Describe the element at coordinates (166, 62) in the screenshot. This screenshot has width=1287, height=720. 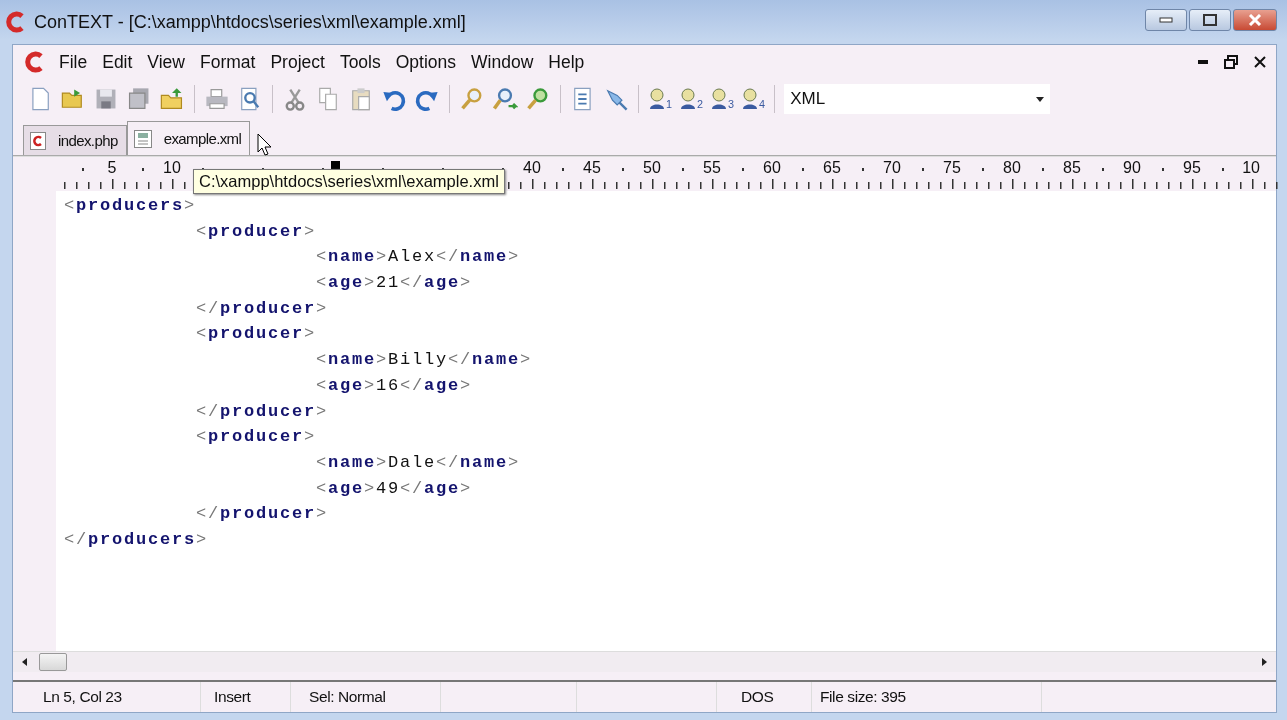
I see `menu-item: View` at that location.